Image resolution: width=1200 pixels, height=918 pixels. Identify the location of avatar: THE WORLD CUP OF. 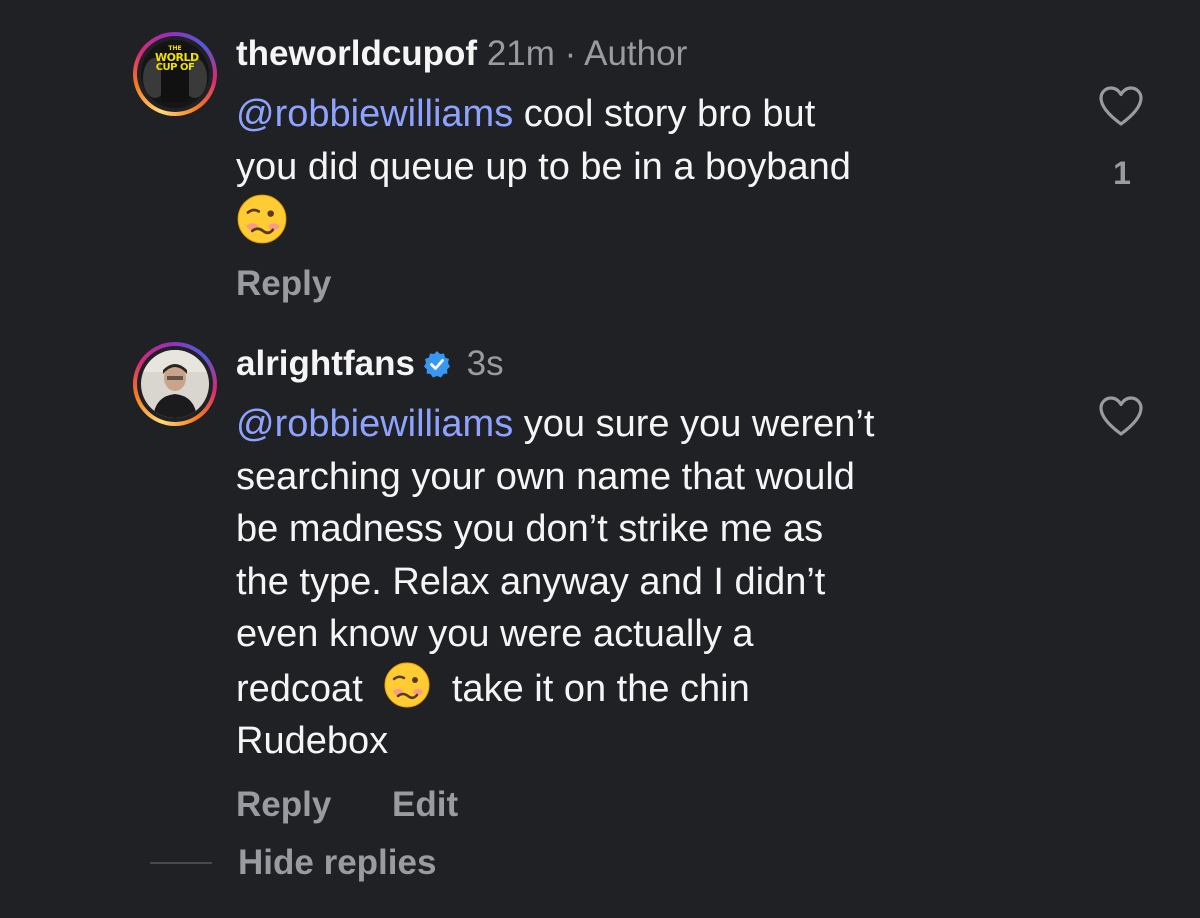
(175, 74).